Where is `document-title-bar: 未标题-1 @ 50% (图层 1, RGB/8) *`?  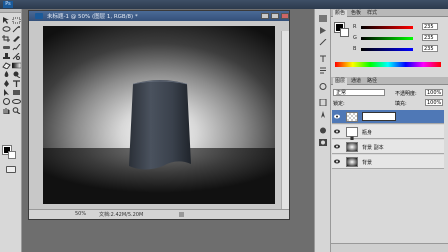 document-title-bar: 未标题-1 @ 50% (图层 1, RGB/8) * is located at coordinates (159, 16).